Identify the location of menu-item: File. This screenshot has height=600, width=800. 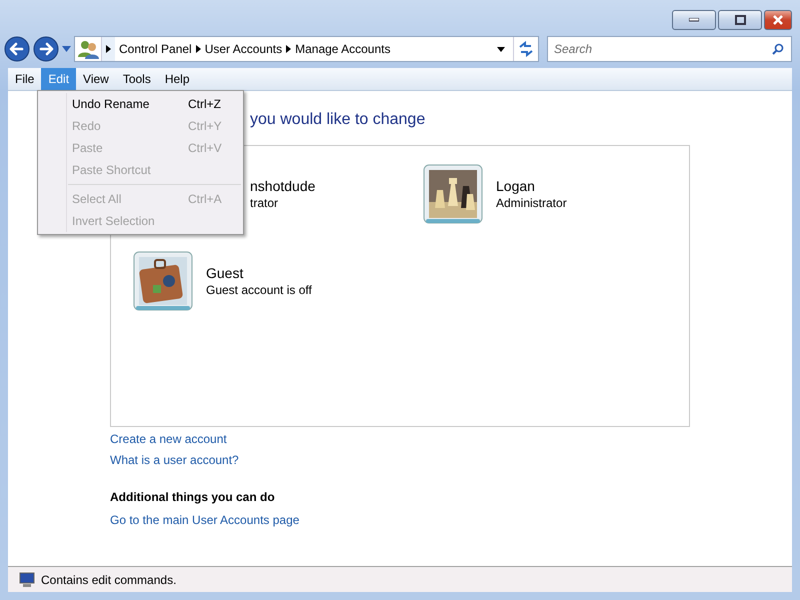
(25, 79).